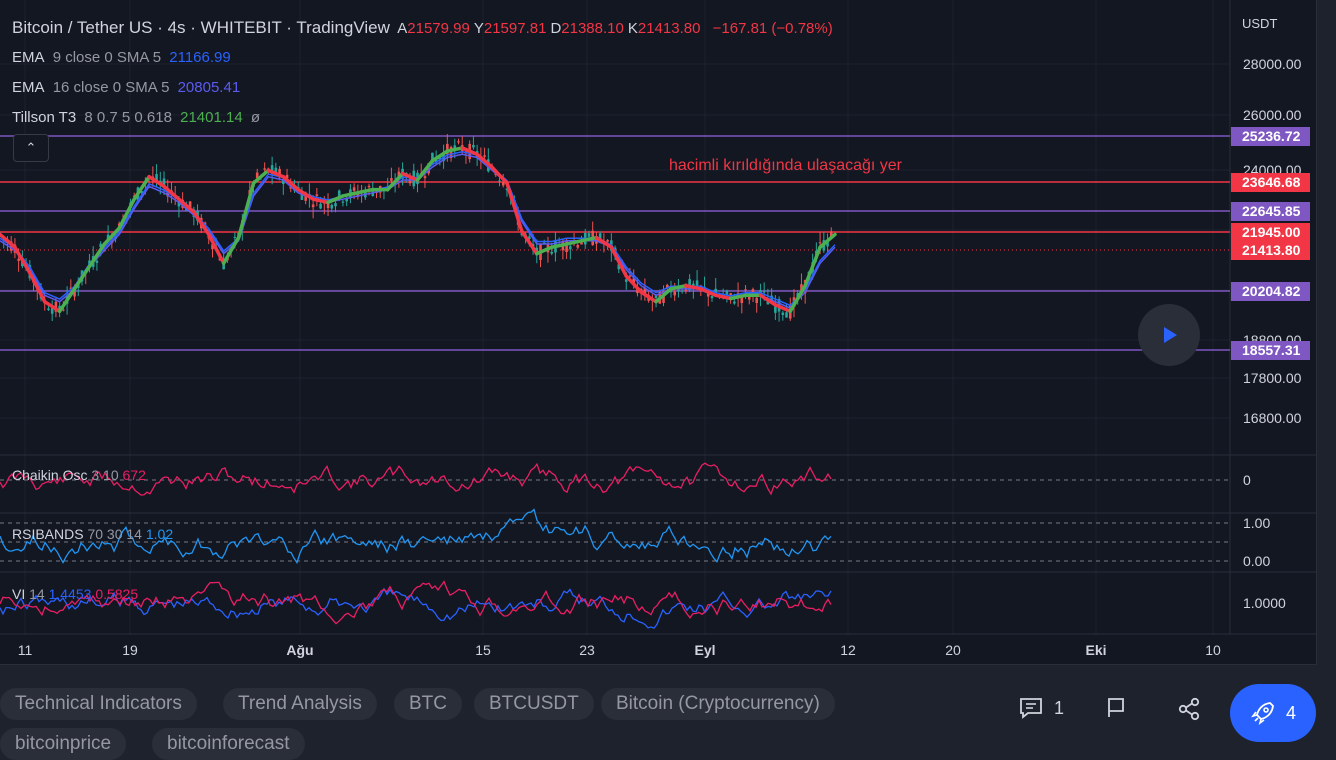  What do you see at coordinates (1272, 64) in the screenshot?
I see `y-tick-label: 28000.00` at bounding box center [1272, 64].